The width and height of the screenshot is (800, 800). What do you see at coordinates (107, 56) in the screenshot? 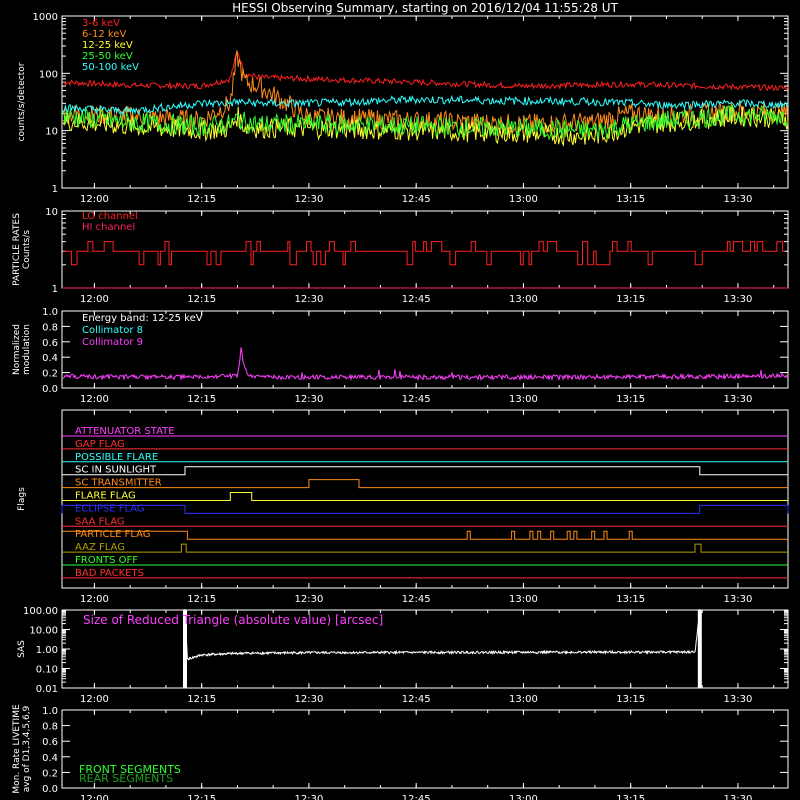
I see `legend-entry: 25-50 keV` at bounding box center [107, 56].